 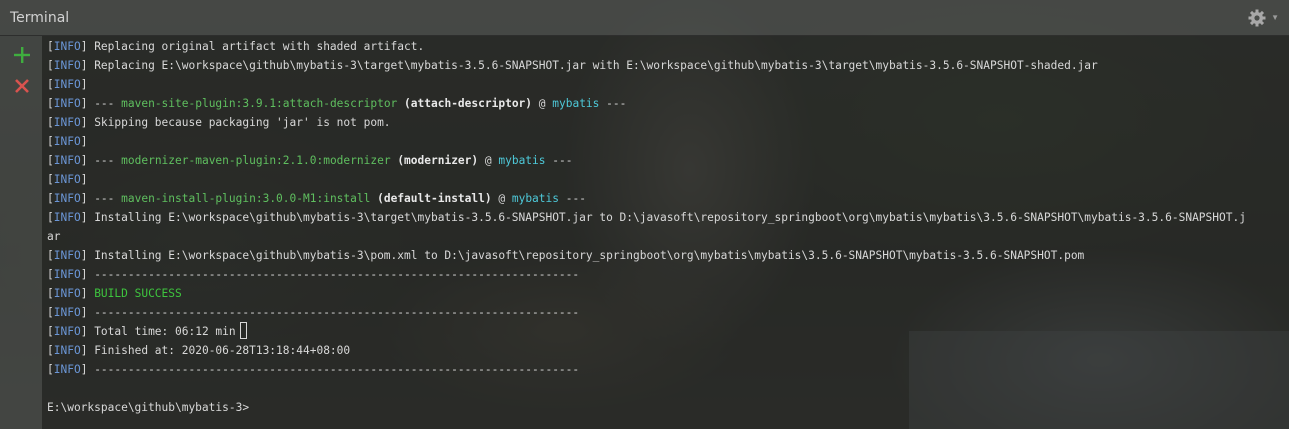 What do you see at coordinates (246, 198) in the screenshot?
I see `plugin-goal: maven-install-plugin:3.0.0-M1:install` at bounding box center [246, 198].